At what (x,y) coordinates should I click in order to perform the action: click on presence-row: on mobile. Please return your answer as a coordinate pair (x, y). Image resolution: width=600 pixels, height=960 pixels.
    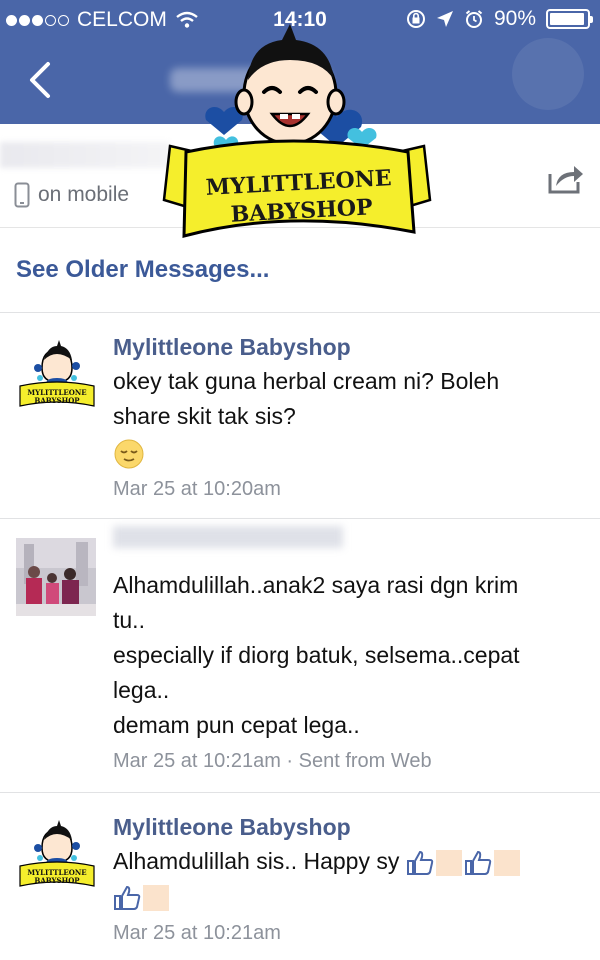
    Looking at the image, I should click on (71, 195).